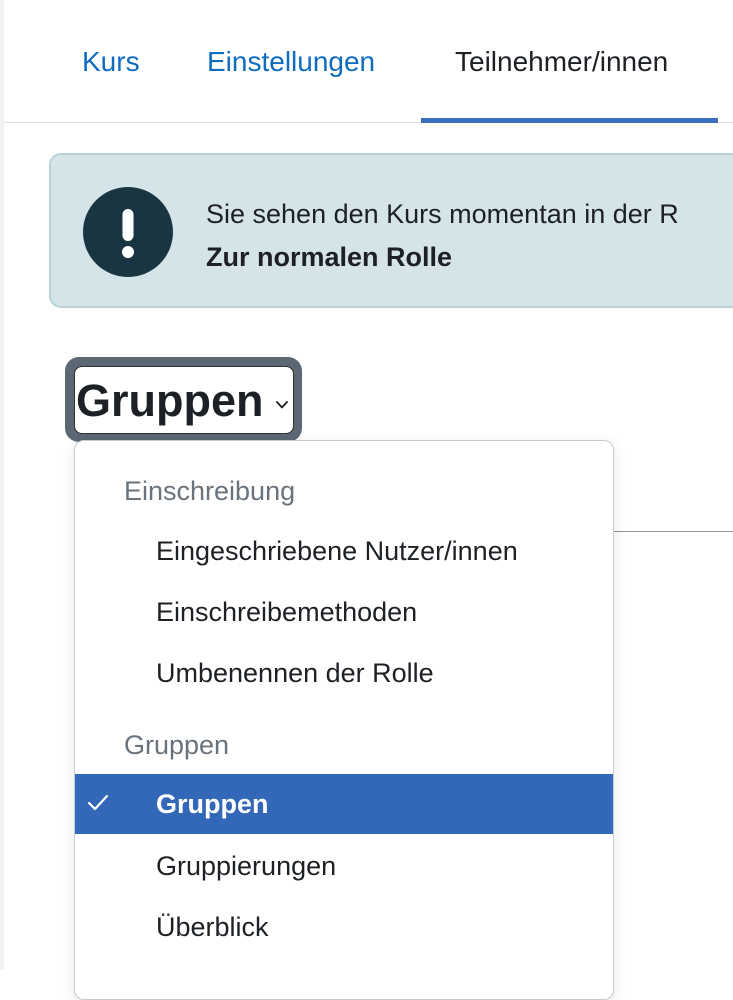 Image resolution: width=733 pixels, height=1000 pixels. What do you see at coordinates (128, 232) in the screenshot?
I see `exclamation-icon` at bounding box center [128, 232].